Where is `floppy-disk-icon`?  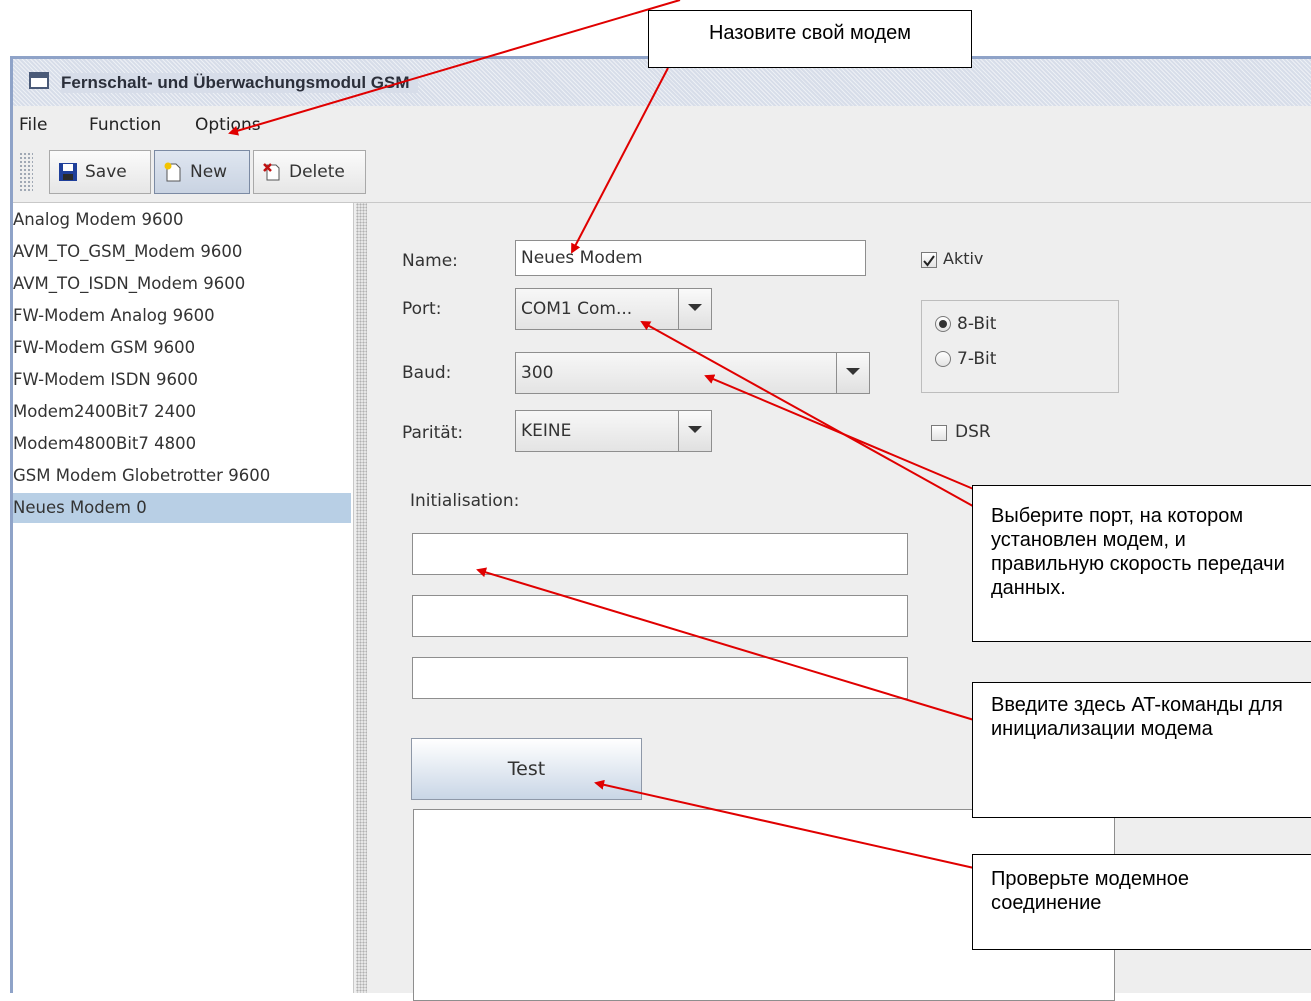
floppy-disk-icon is located at coordinates (68, 172).